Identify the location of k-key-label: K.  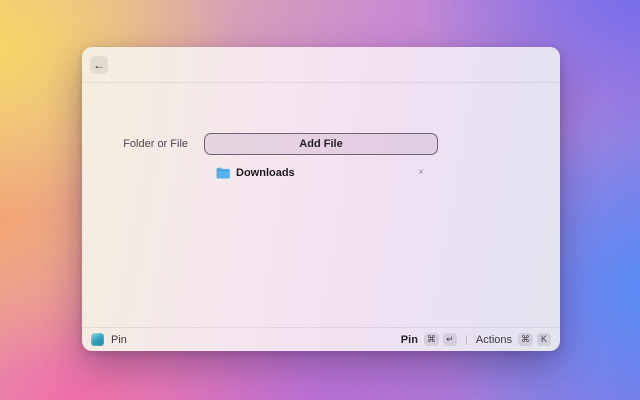
(543, 339).